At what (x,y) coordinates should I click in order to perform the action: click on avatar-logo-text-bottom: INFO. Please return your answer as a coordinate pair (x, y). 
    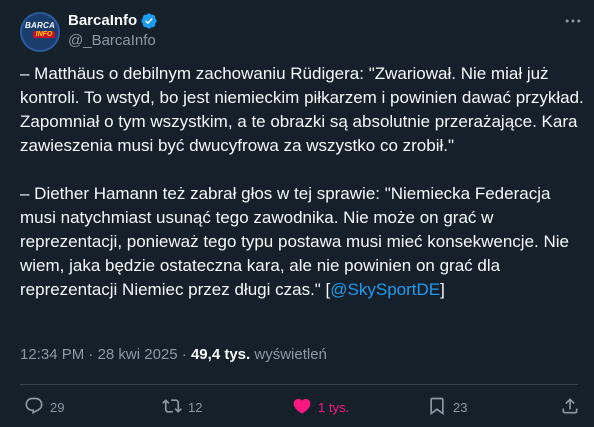
    Looking at the image, I should click on (44, 34).